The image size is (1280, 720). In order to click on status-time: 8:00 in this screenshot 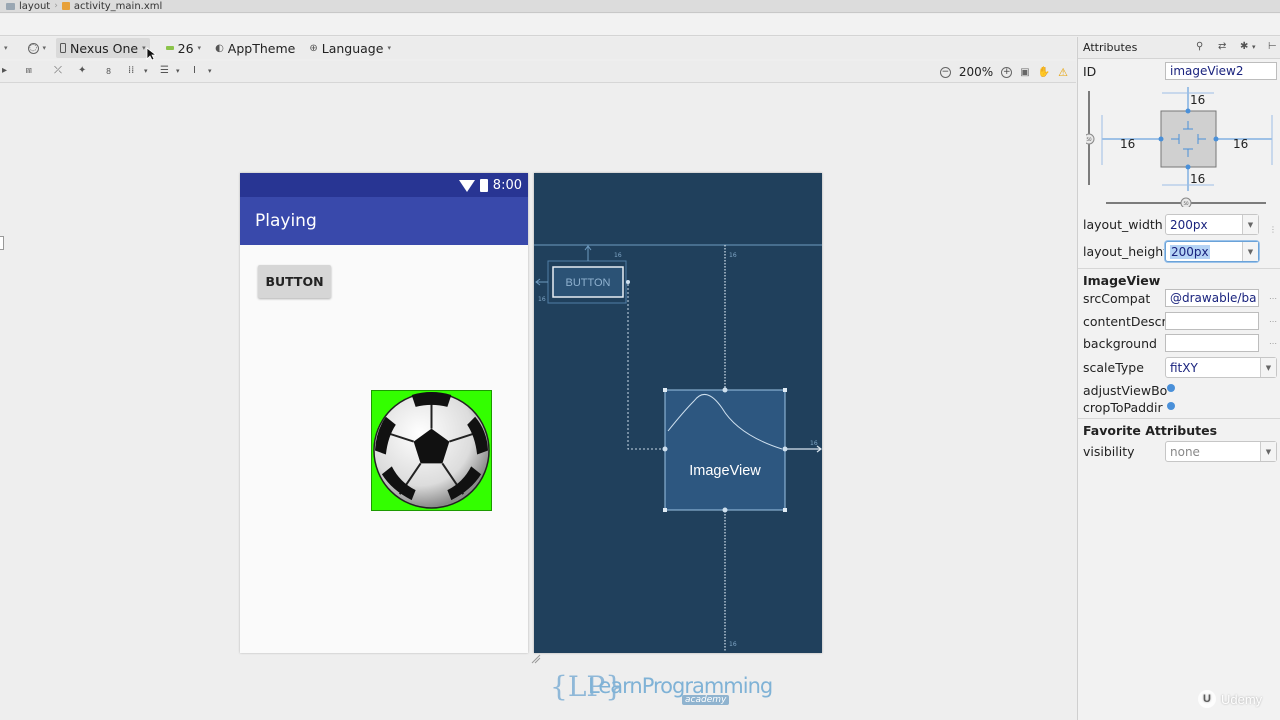, I will do `click(507, 185)`.